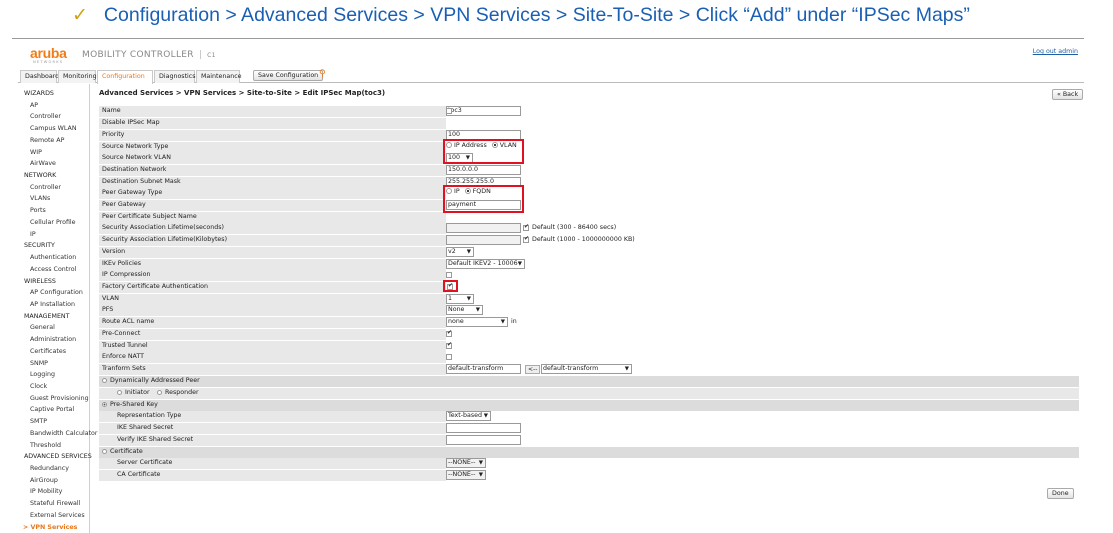  I want to click on sidebar-item: SNMP, so click(39, 363).